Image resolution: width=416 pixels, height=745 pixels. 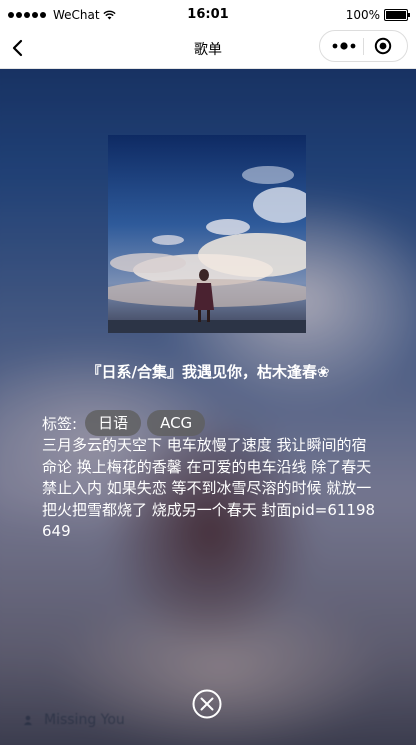 What do you see at coordinates (208, 15) in the screenshot?
I see `status-bar: WeChat 16:01 100%` at bounding box center [208, 15].